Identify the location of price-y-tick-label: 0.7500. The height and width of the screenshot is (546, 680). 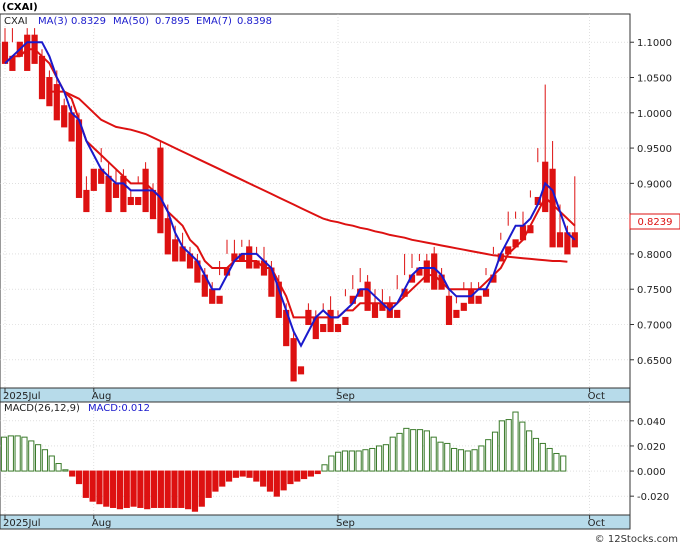
(654, 290).